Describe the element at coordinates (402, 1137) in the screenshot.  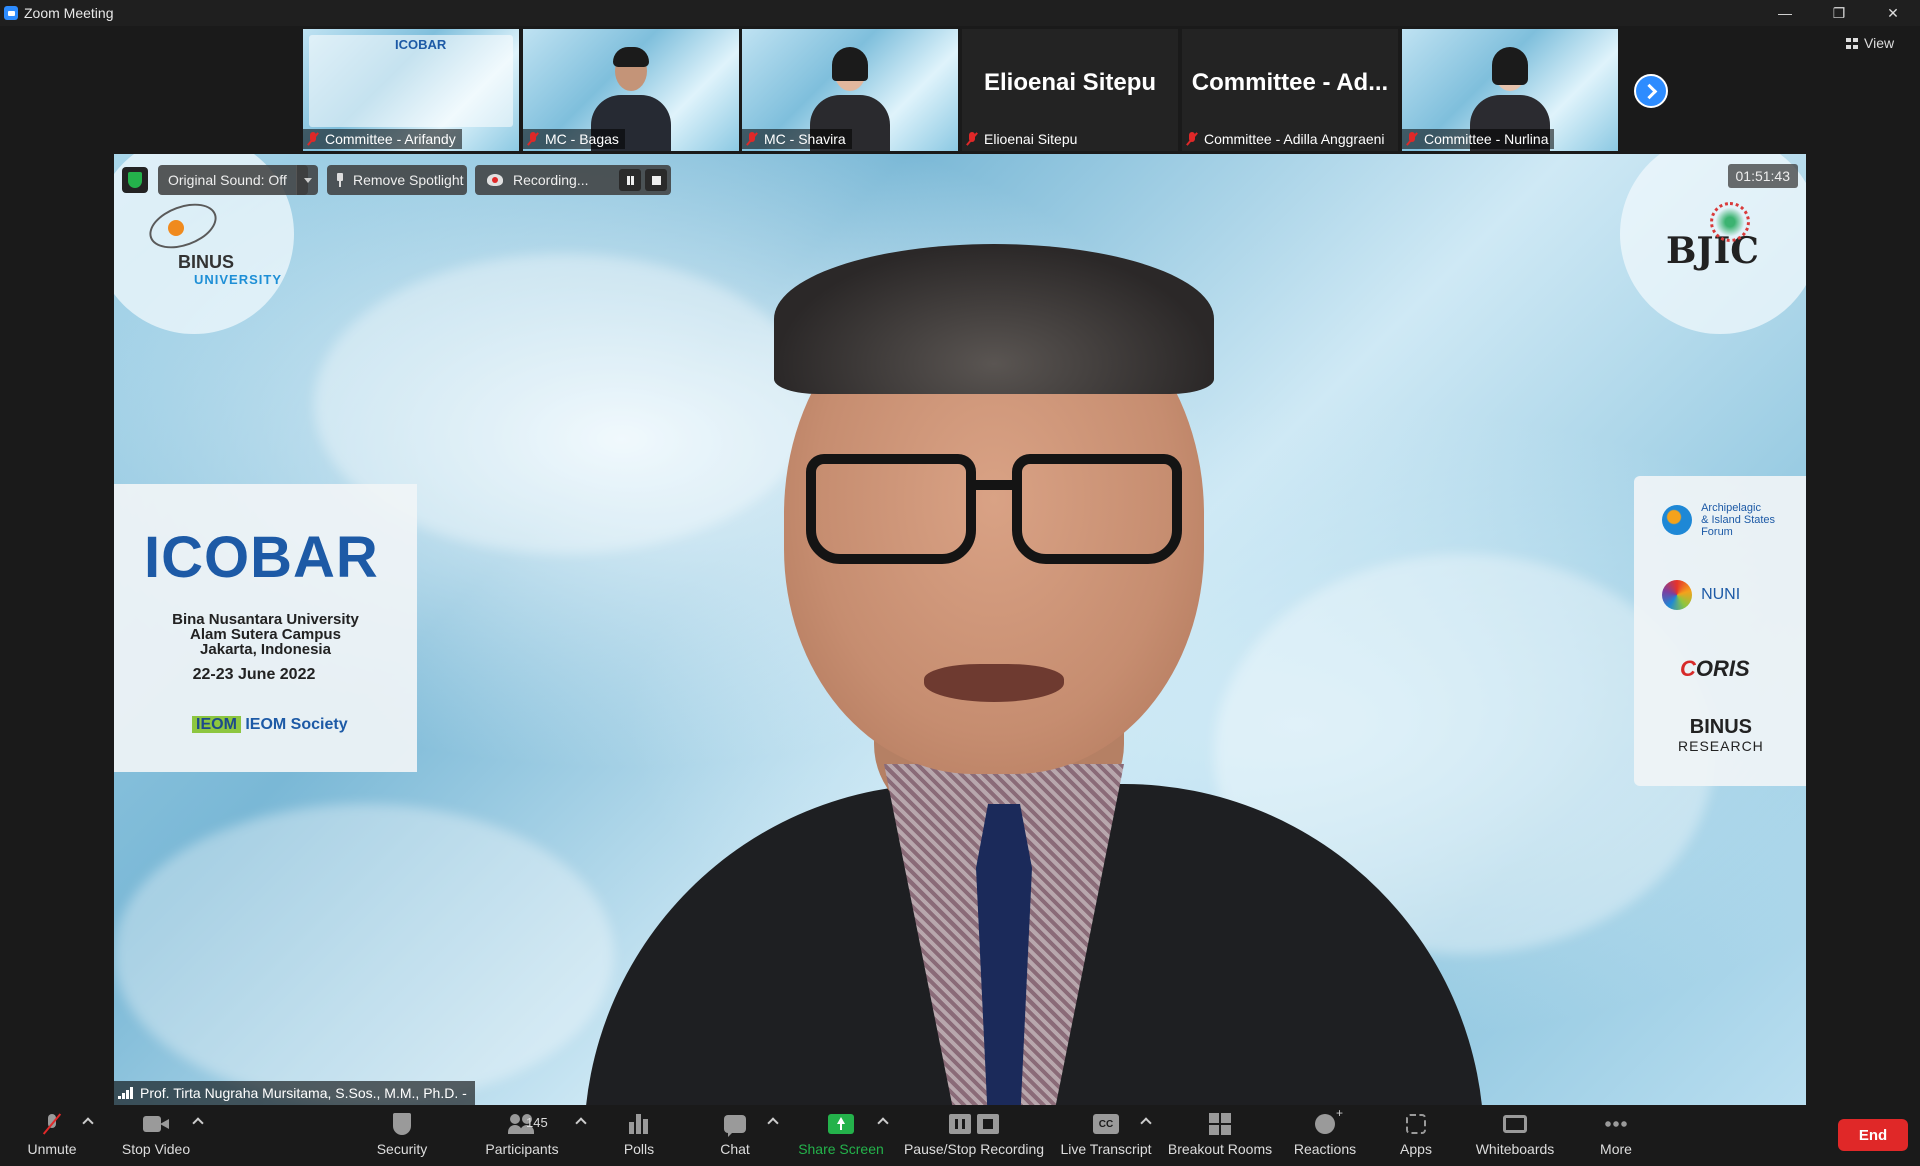
I see `security-button: Security` at that location.